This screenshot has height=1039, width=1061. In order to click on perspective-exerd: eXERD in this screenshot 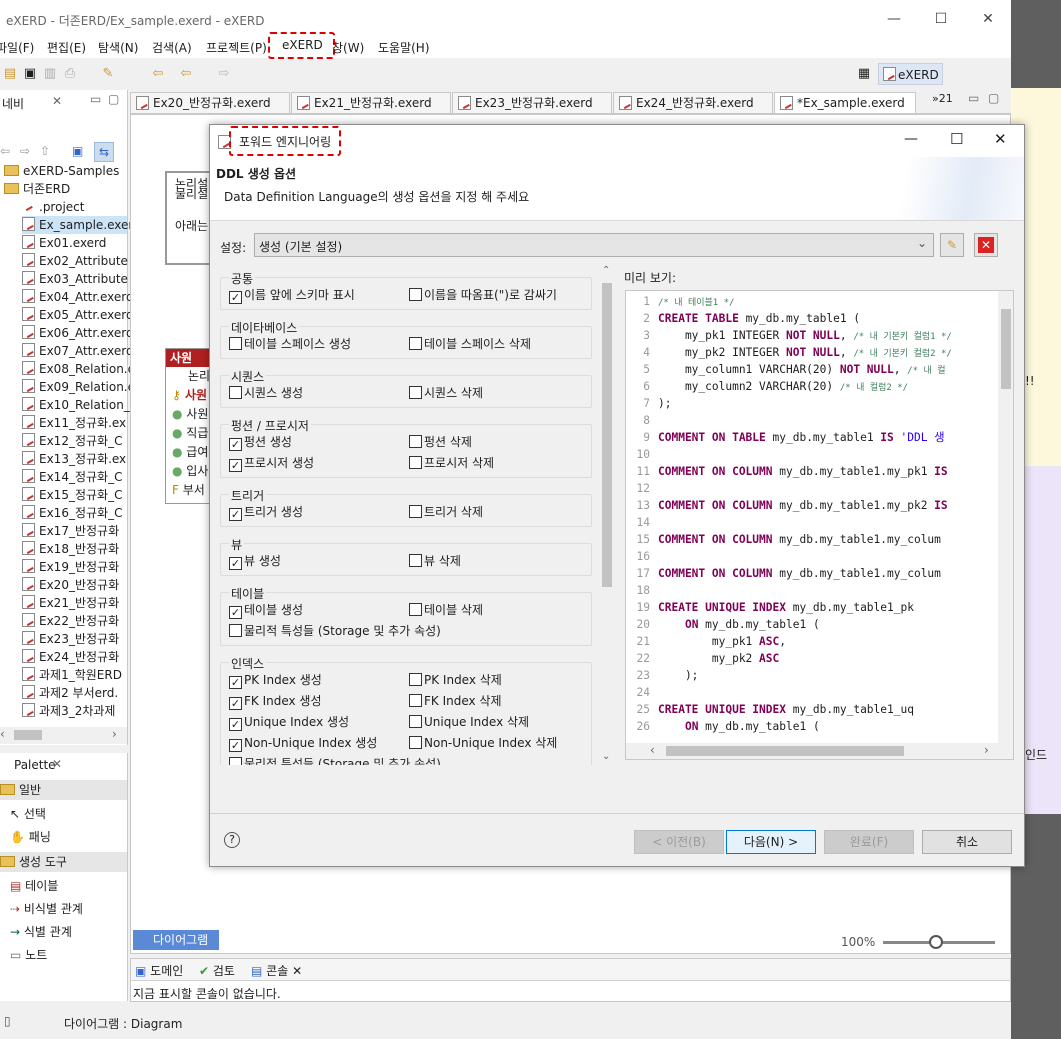, I will do `click(910, 74)`.